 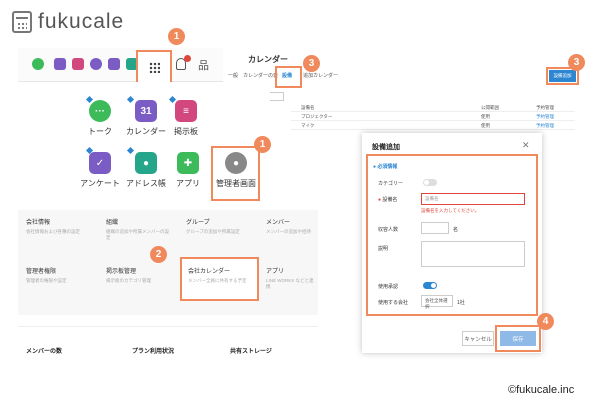 What do you see at coordinates (96, 64) in the screenshot?
I see `survey-icon` at bounding box center [96, 64].